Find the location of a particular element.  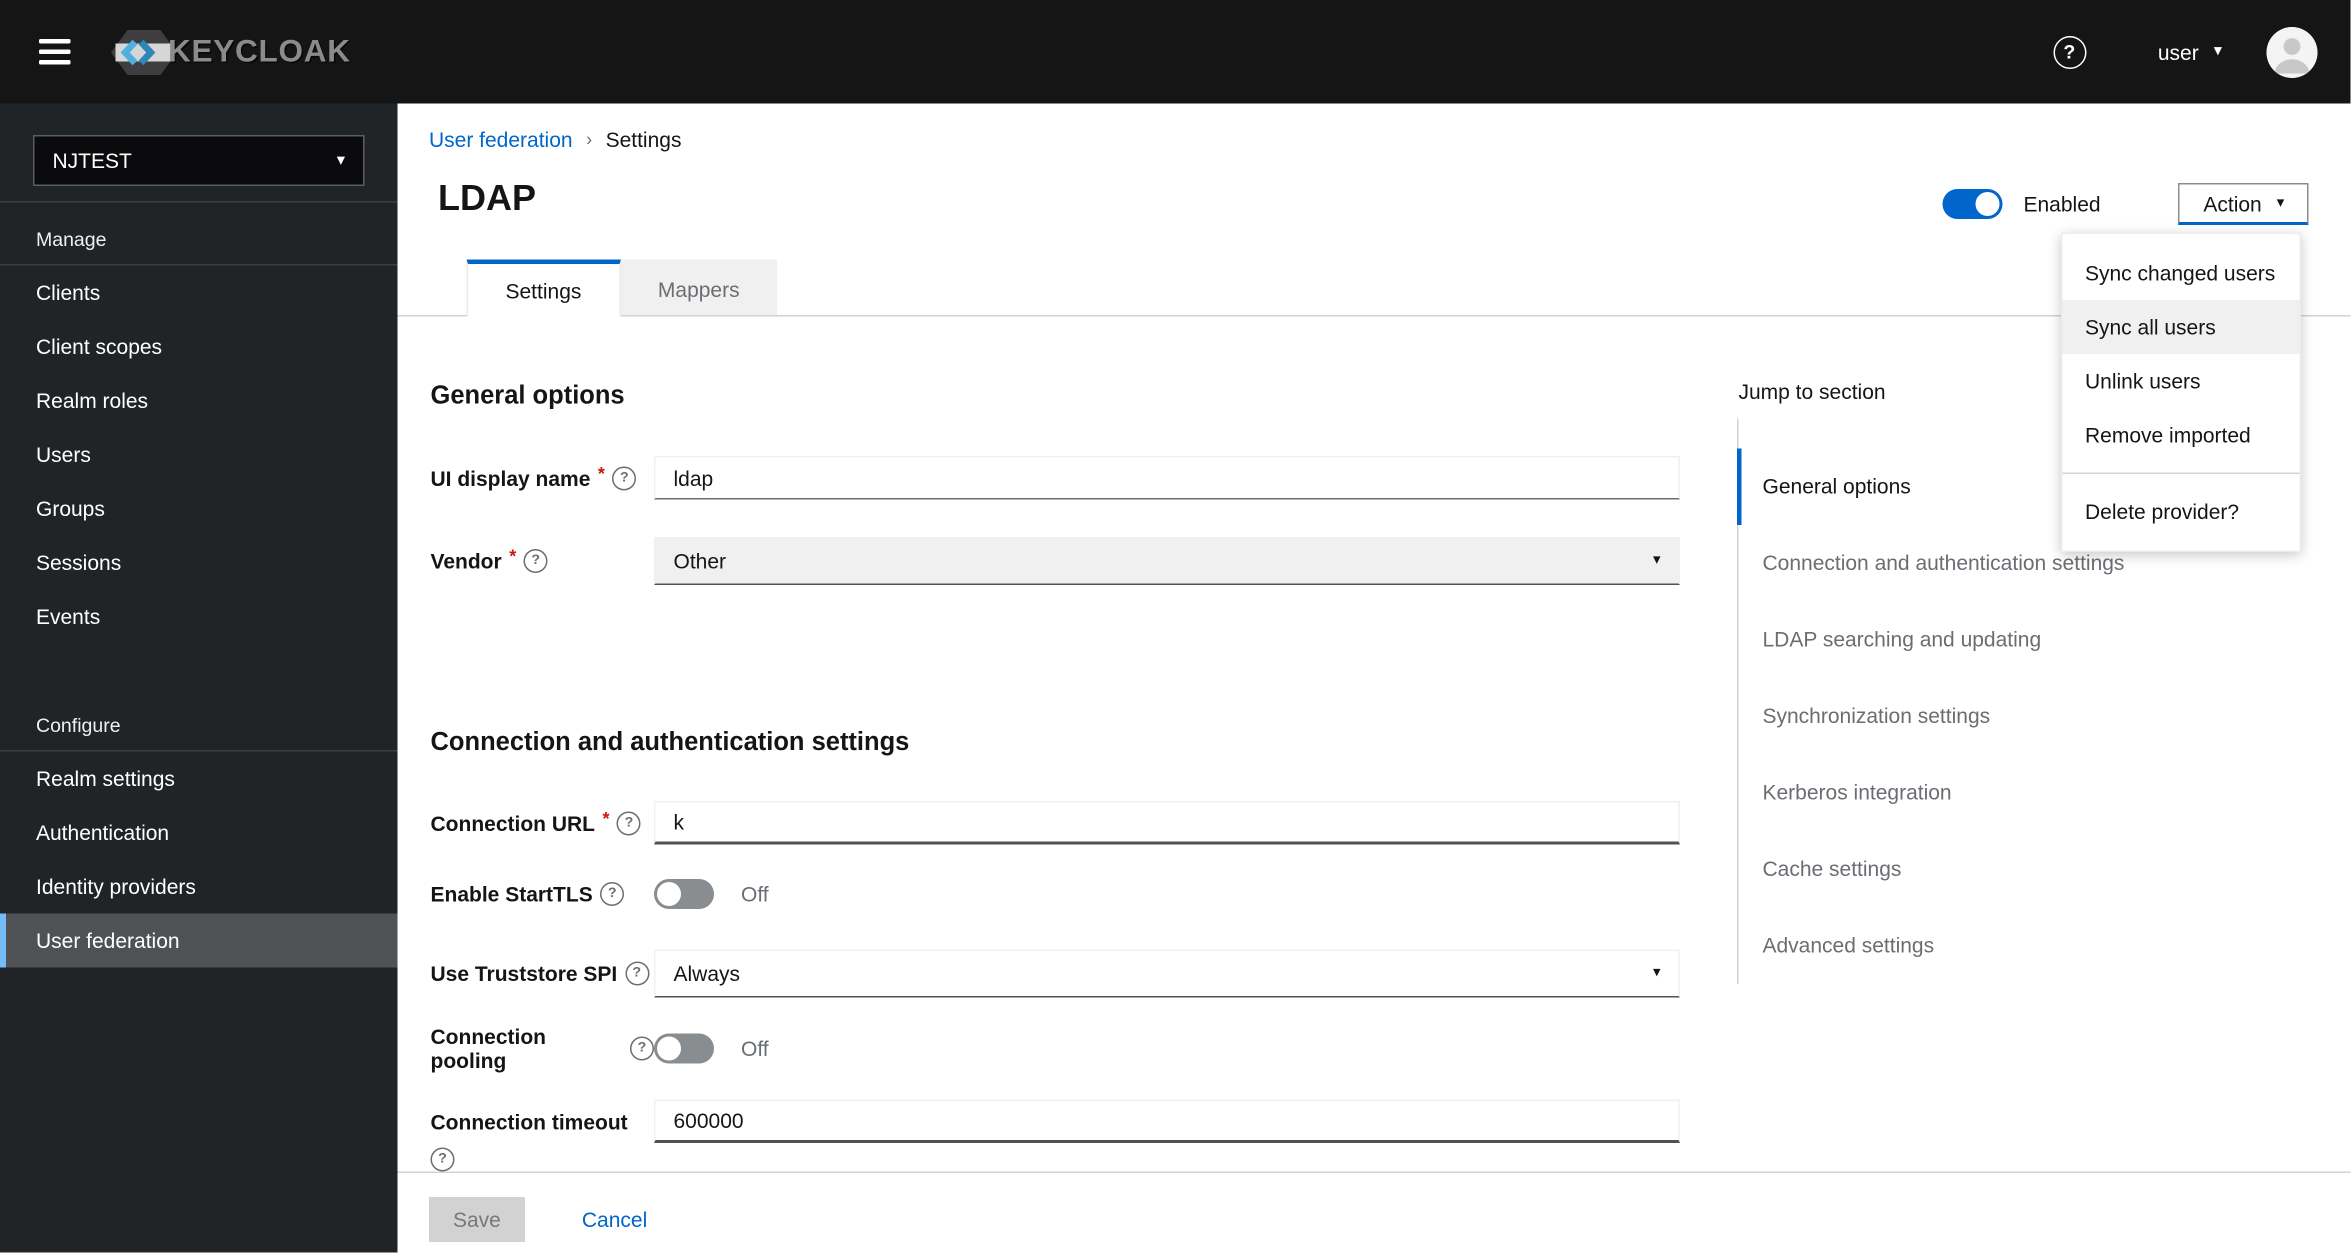

connection-pooling-toggle is located at coordinates (684, 1048).